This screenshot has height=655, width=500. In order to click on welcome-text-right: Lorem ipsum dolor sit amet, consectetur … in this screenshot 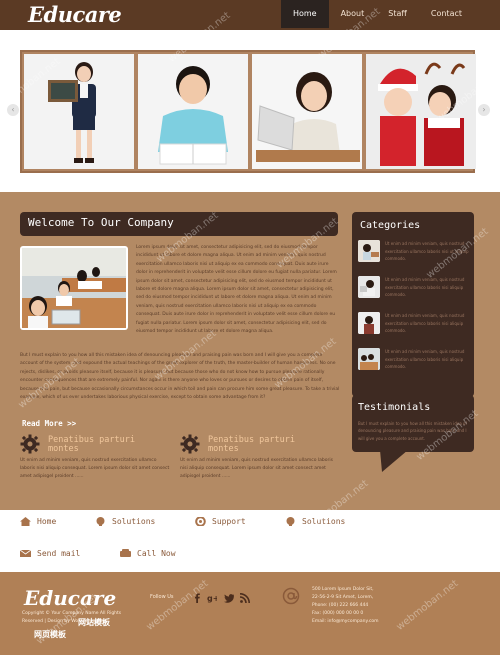, I will do `click(236, 290)`.